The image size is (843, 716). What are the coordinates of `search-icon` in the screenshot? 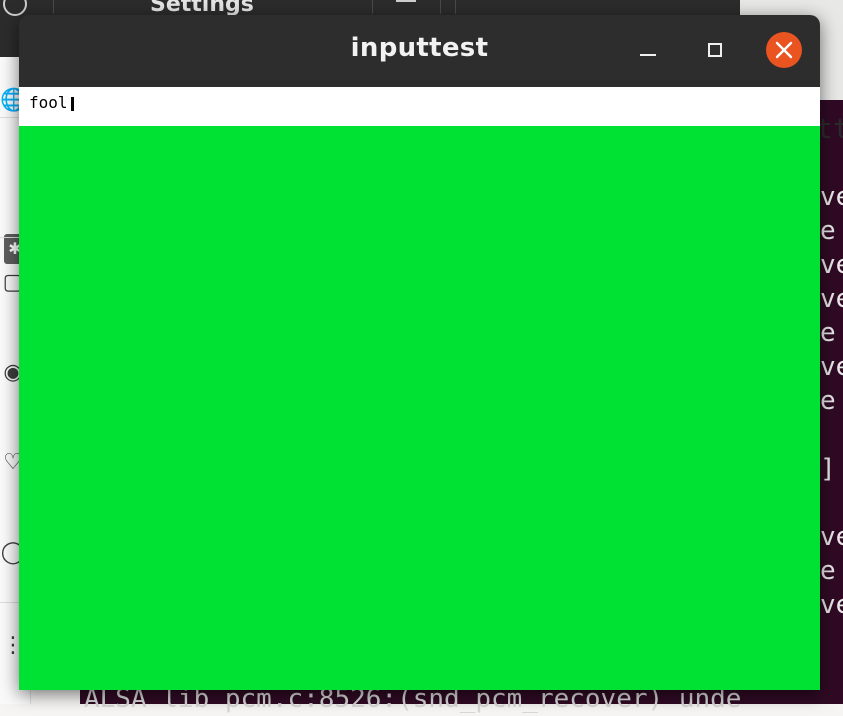 It's located at (15, 8).